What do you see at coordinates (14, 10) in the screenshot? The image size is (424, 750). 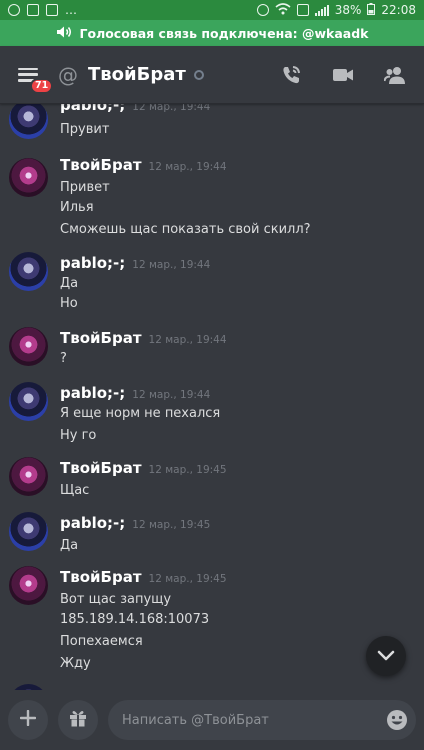 I see `notification-icon` at bounding box center [14, 10].